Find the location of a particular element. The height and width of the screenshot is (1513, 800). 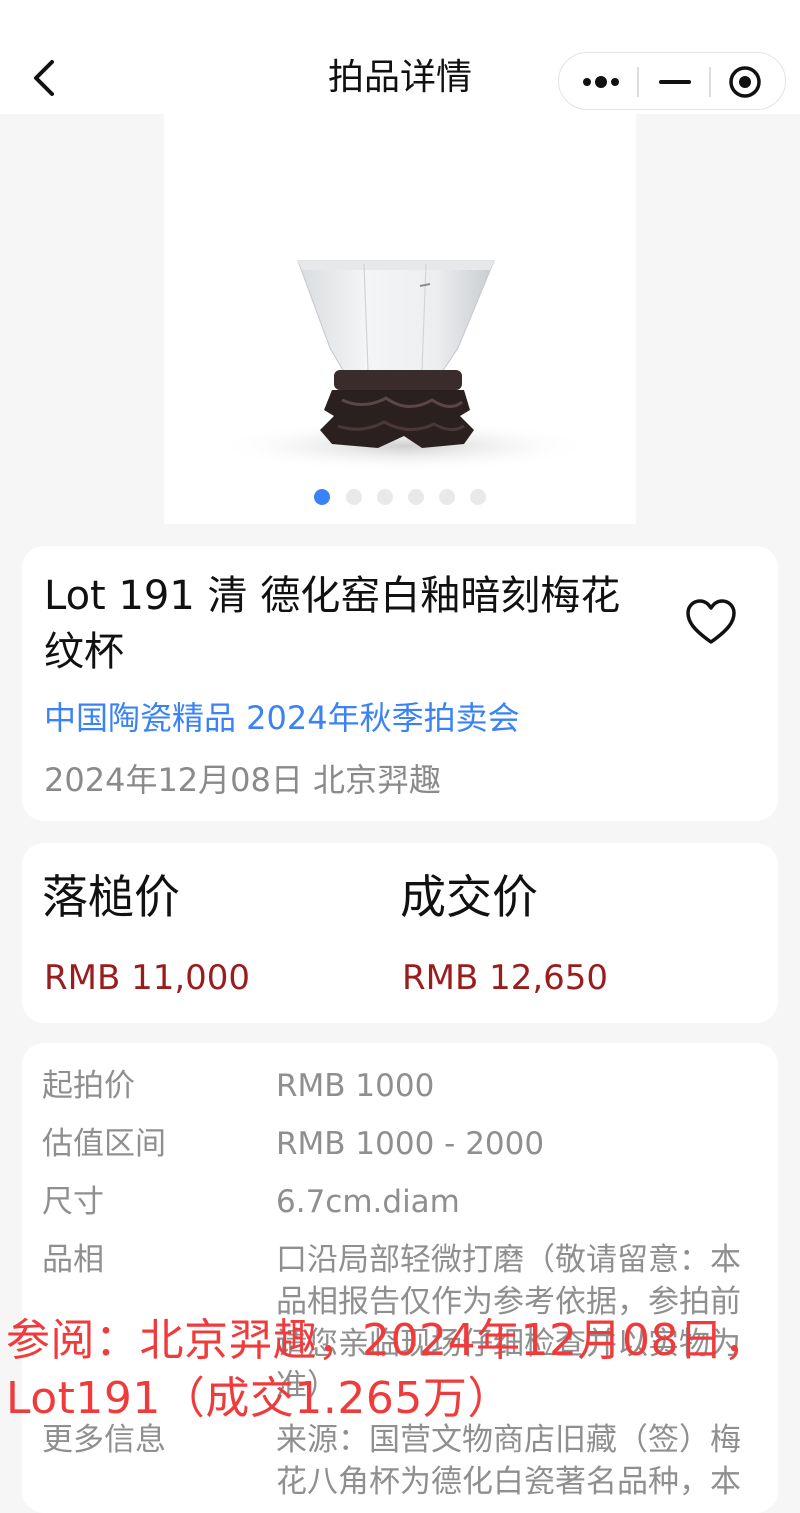

price-card: 落槌价 RMB 11,000 成交价 RMB 12,650 is located at coordinates (400, 933).